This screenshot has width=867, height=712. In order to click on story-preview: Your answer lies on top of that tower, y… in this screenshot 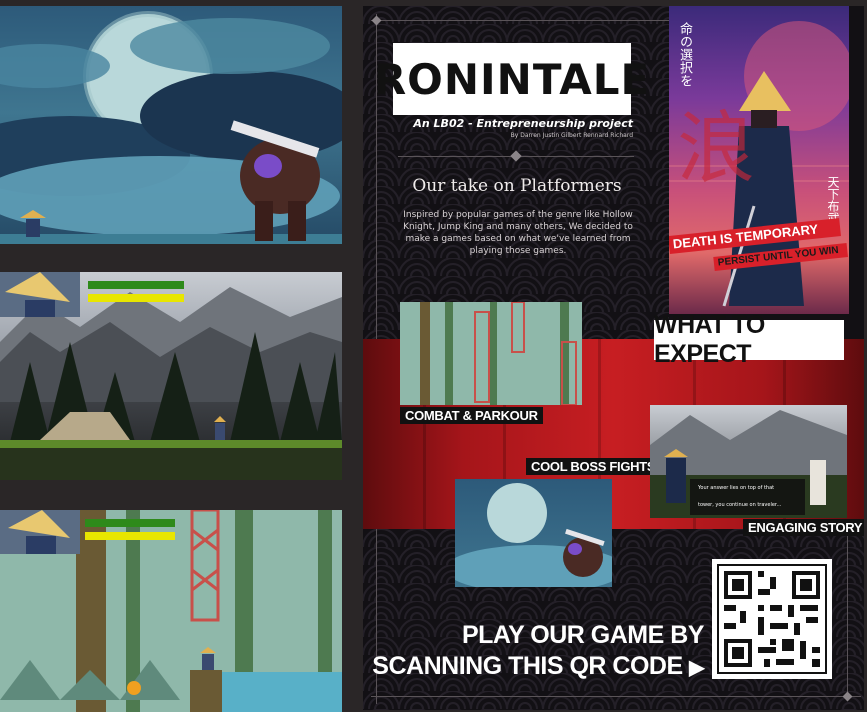, I will do `click(748, 461)`.